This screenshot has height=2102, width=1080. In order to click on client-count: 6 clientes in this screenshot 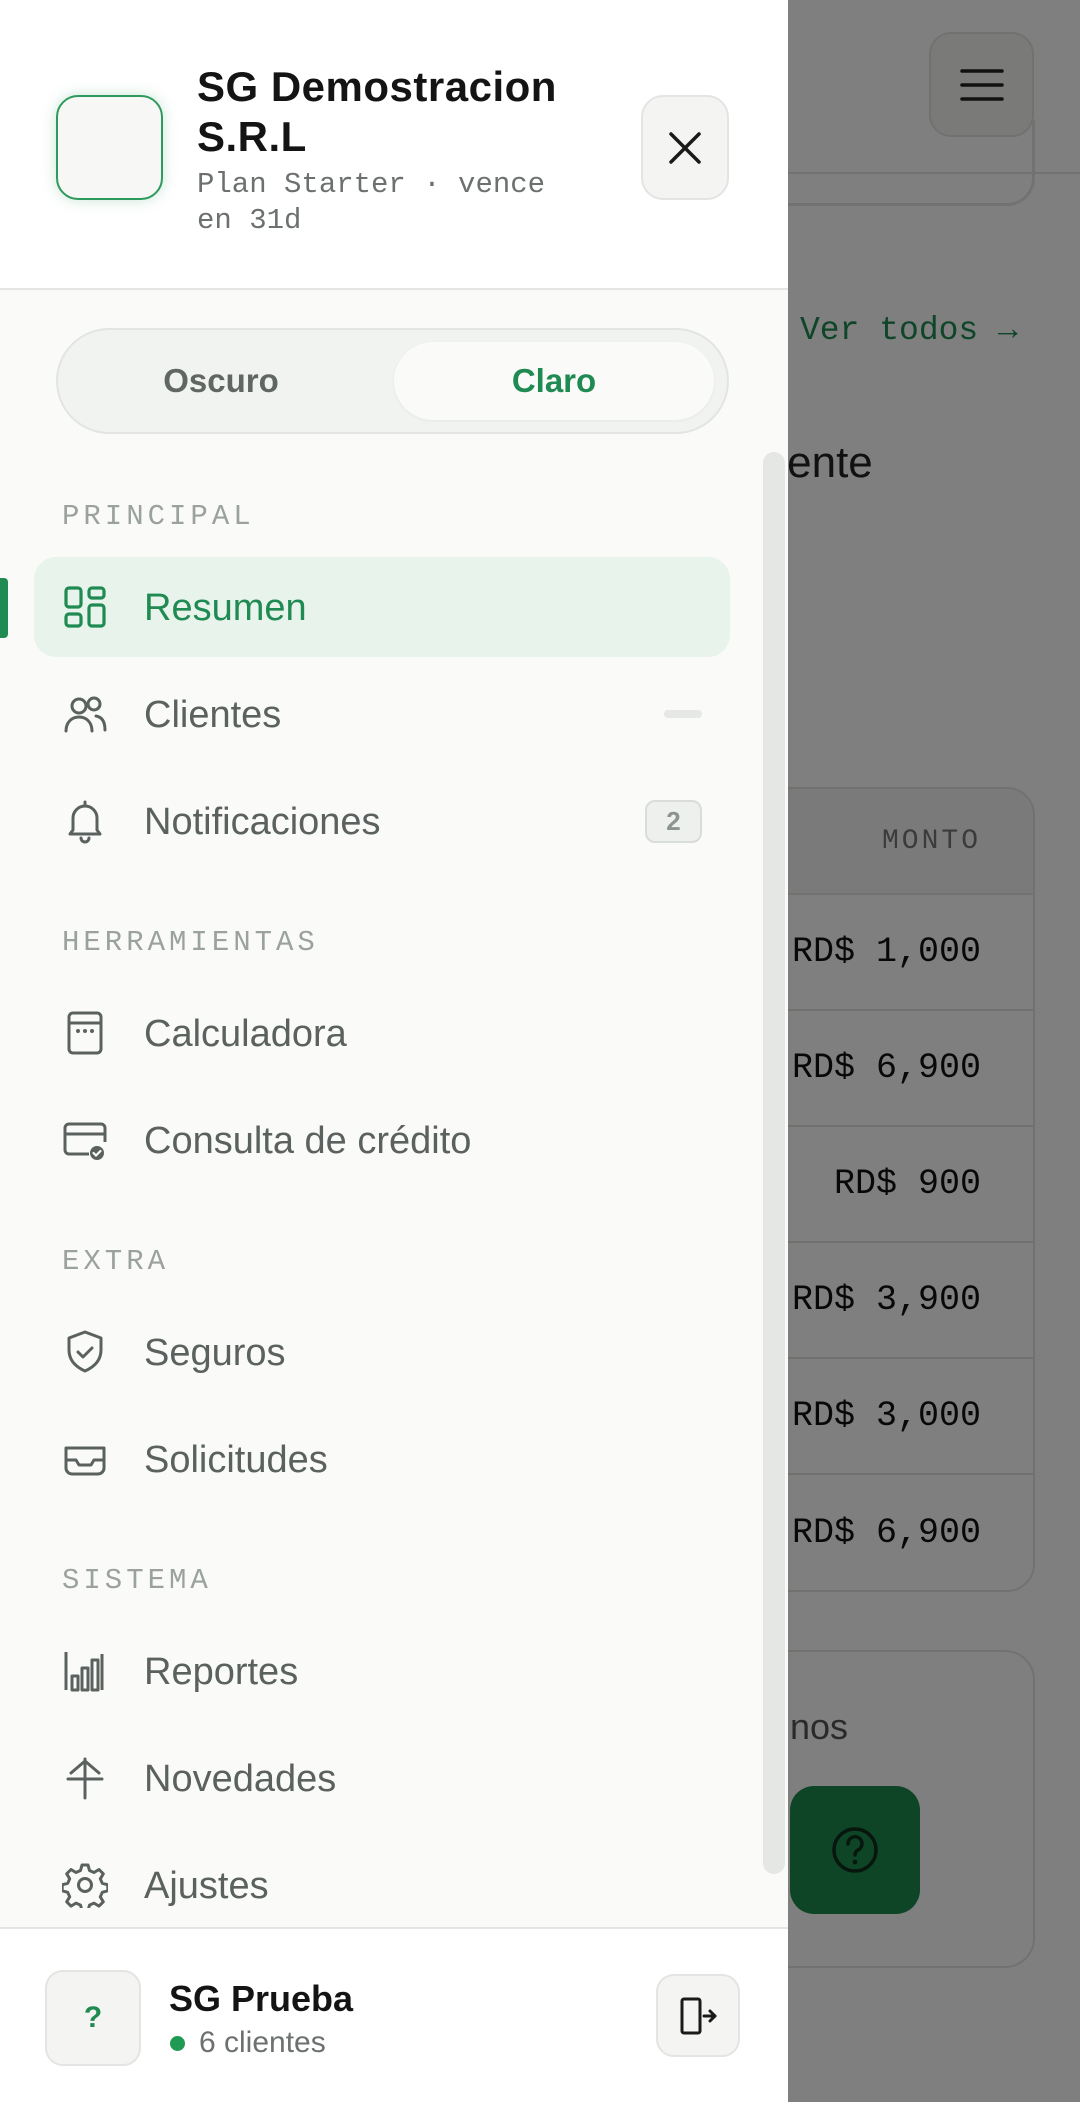, I will do `click(262, 2042)`.